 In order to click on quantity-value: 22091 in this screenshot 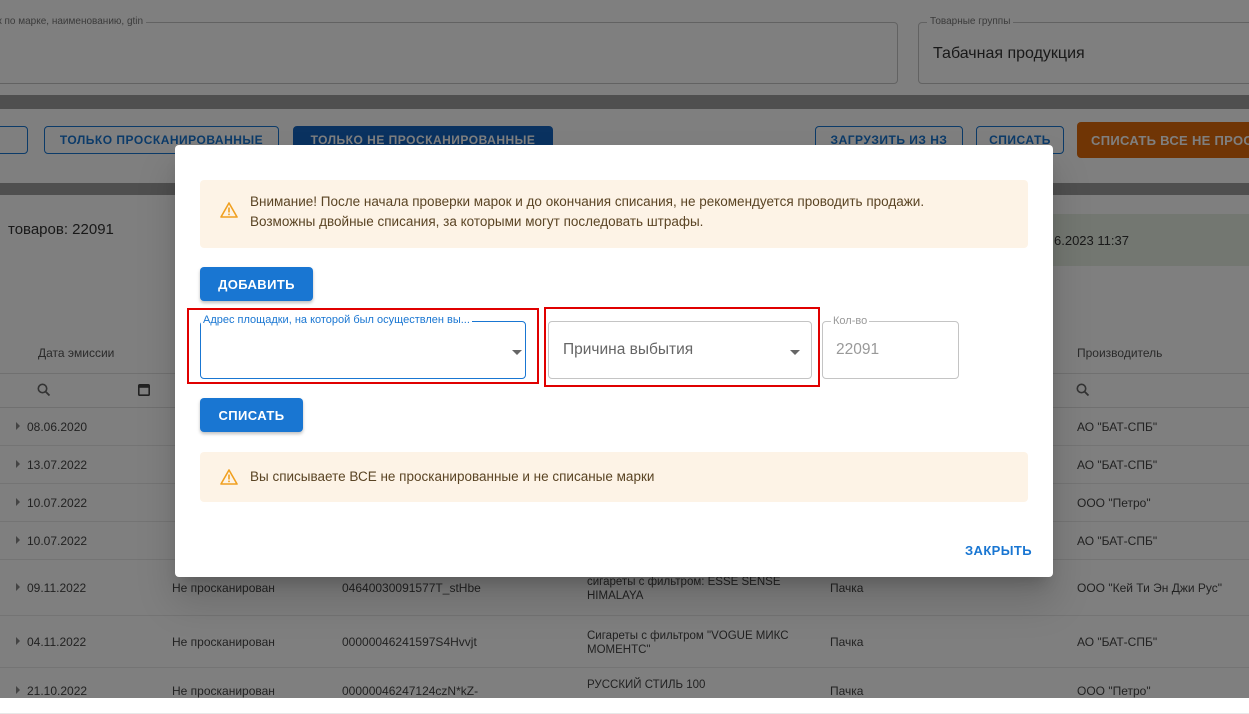, I will do `click(858, 349)`.